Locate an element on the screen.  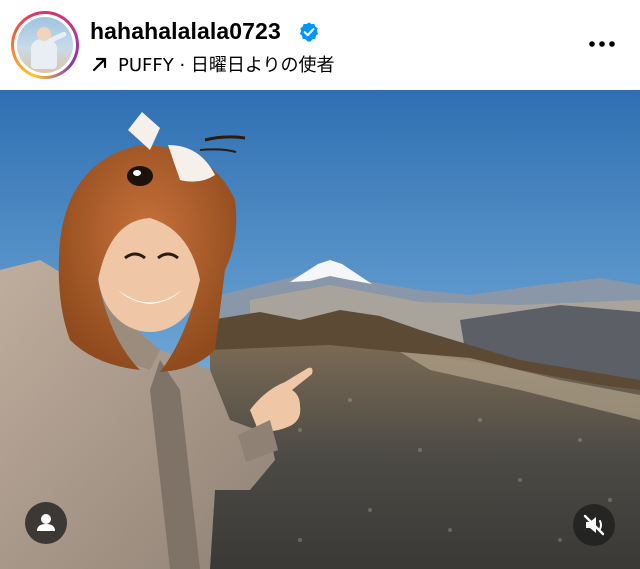
music-label: PUFFY · 日曜日よりの使者 is located at coordinates (226, 65).